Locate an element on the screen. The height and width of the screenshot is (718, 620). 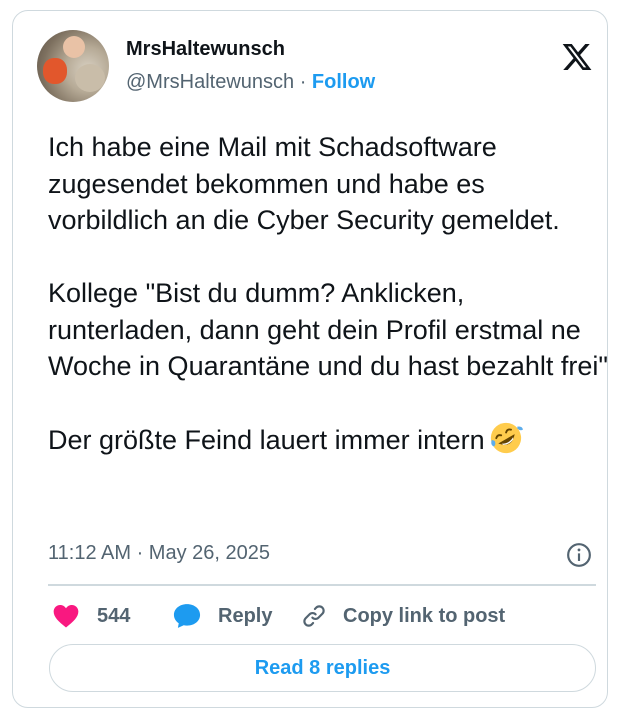
author-handle: @MrsHaltewunsch is located at coordinates (210, 82).